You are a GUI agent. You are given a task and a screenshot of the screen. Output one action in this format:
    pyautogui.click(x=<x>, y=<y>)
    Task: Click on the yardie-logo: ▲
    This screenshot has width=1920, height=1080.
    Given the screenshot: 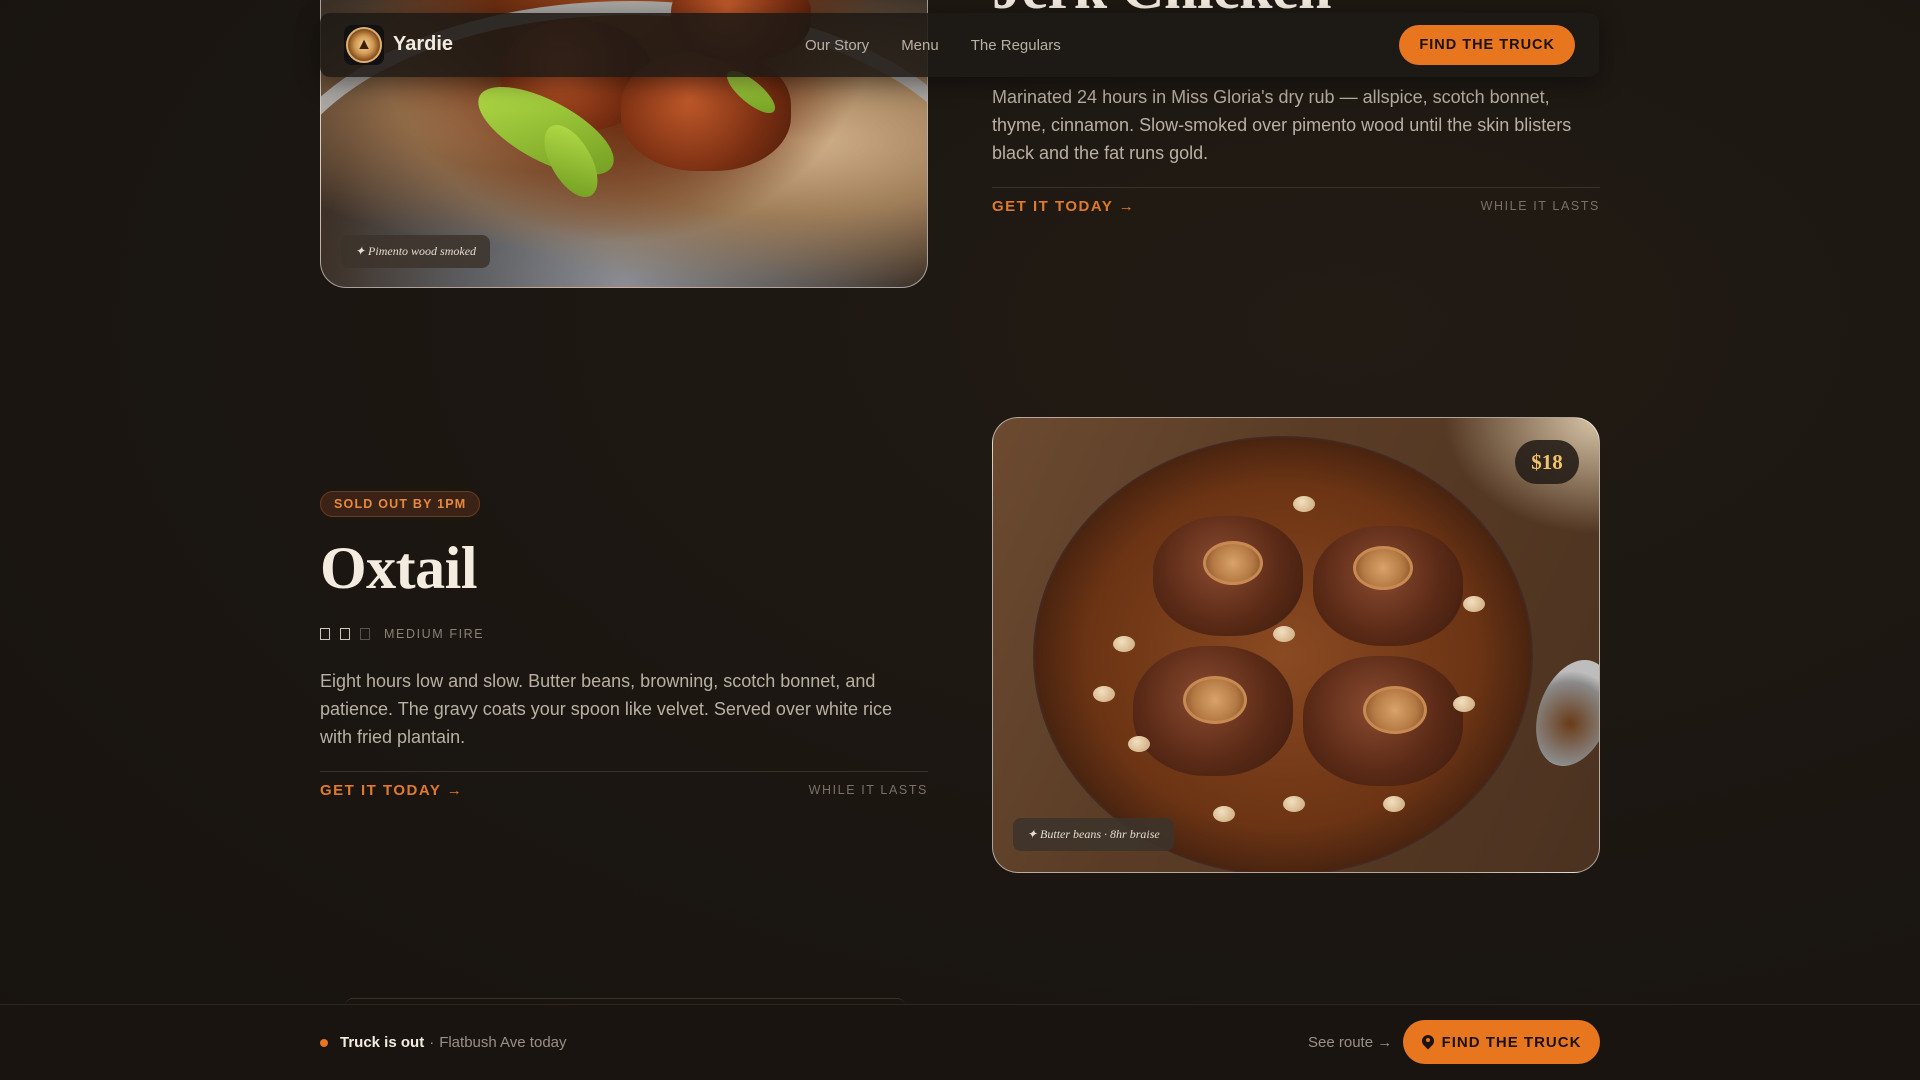 What is the action you would take?
    pyautogui.click(x=364, y=45)
    